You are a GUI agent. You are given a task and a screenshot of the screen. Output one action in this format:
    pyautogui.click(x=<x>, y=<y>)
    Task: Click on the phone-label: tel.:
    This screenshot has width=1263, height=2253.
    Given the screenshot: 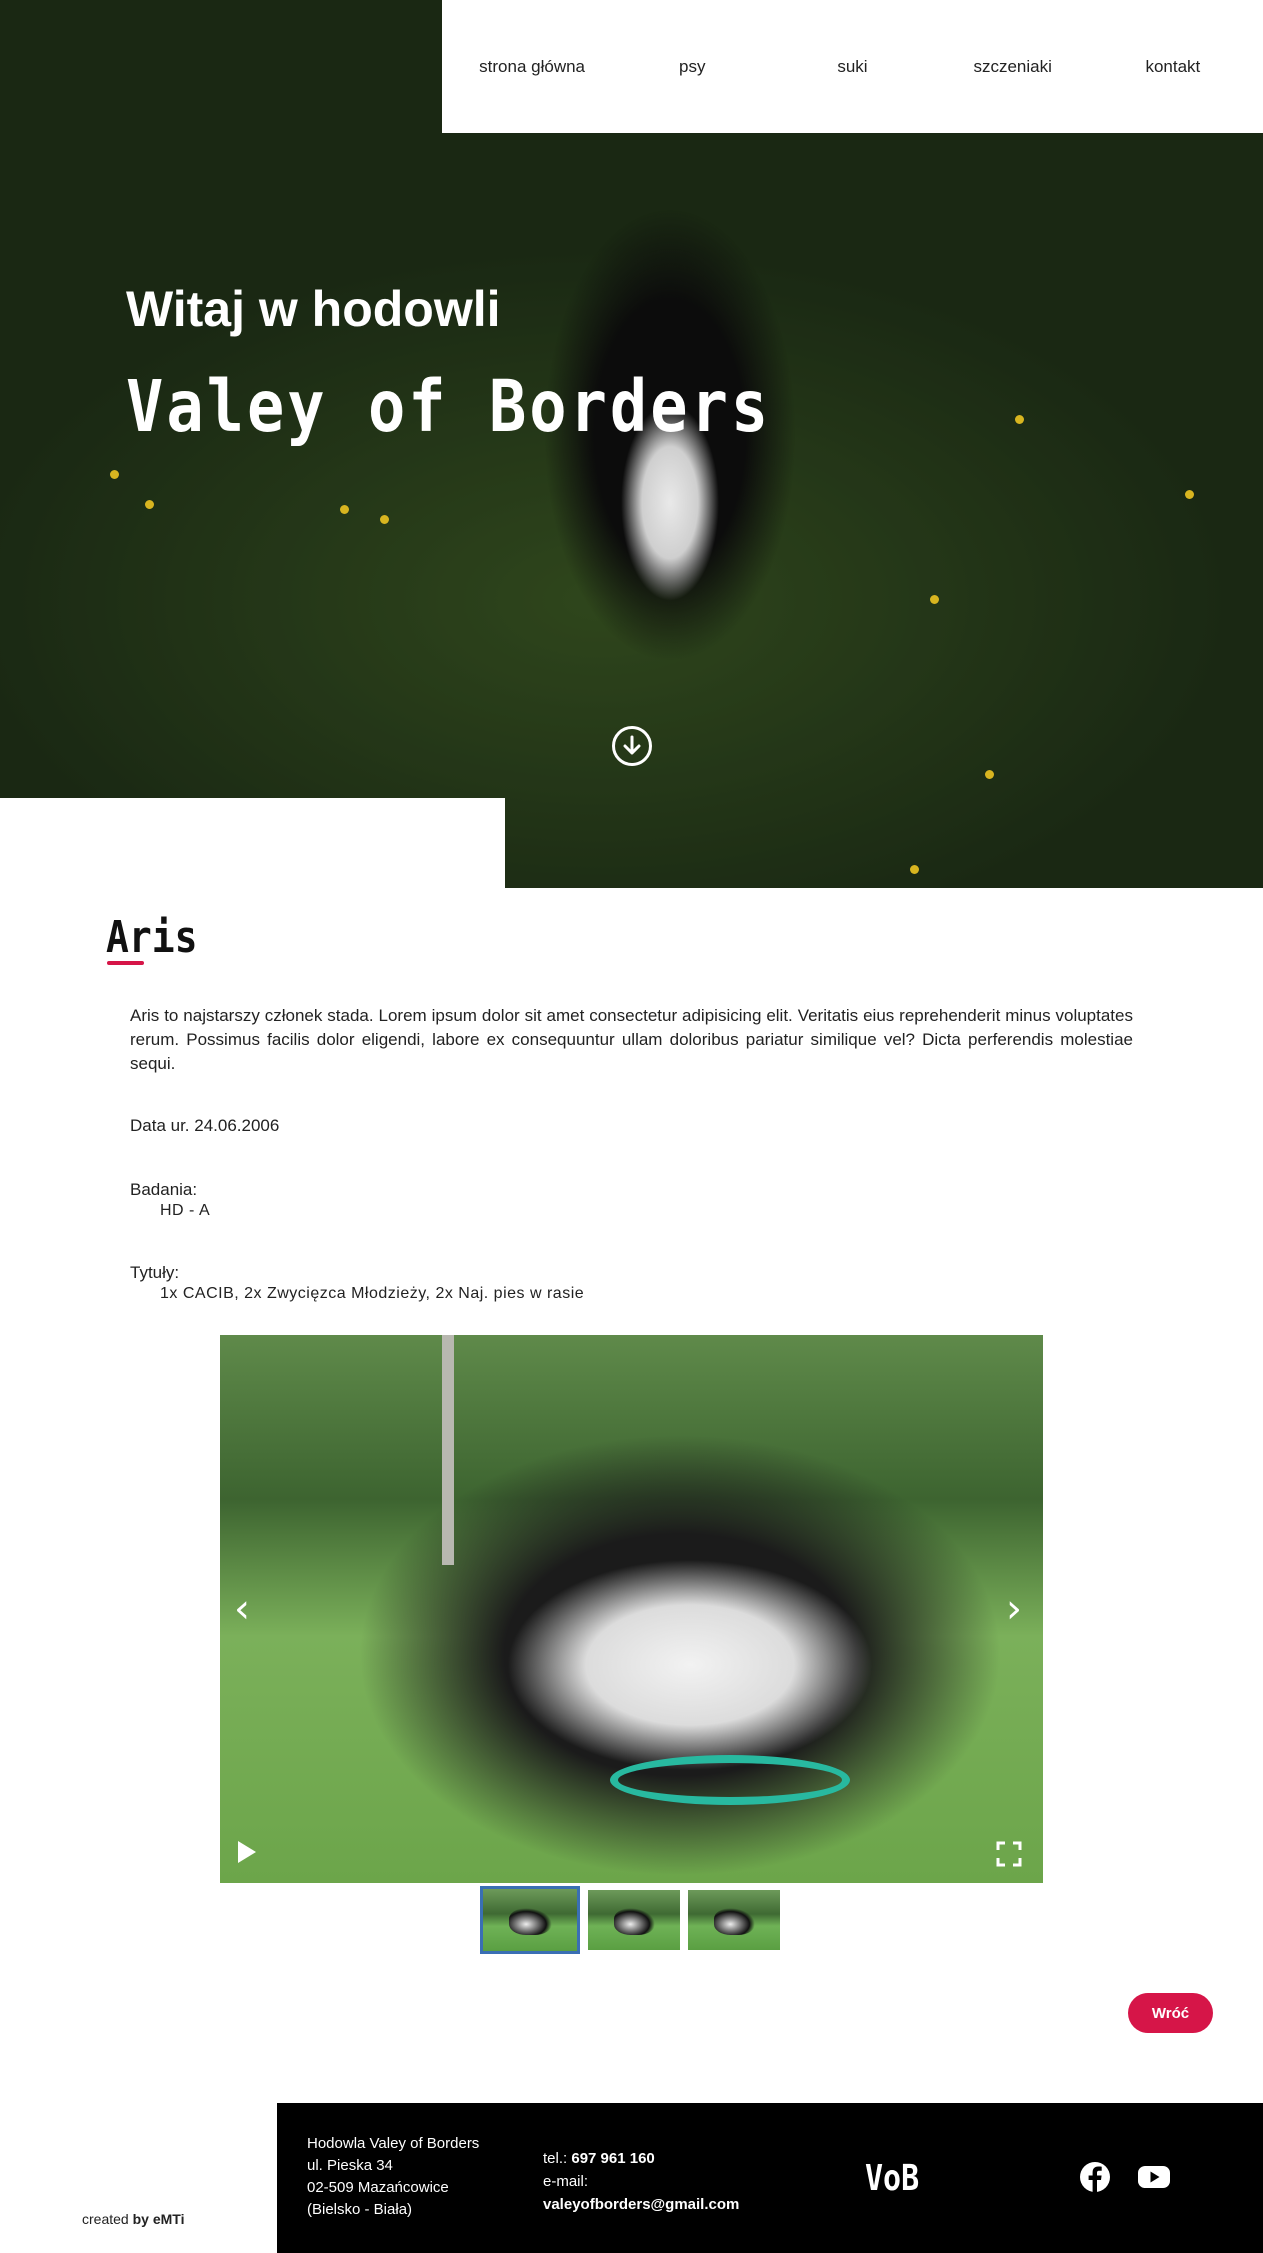 What is the action you would take?
    pyautogui.click(x=557, y=2158)
    